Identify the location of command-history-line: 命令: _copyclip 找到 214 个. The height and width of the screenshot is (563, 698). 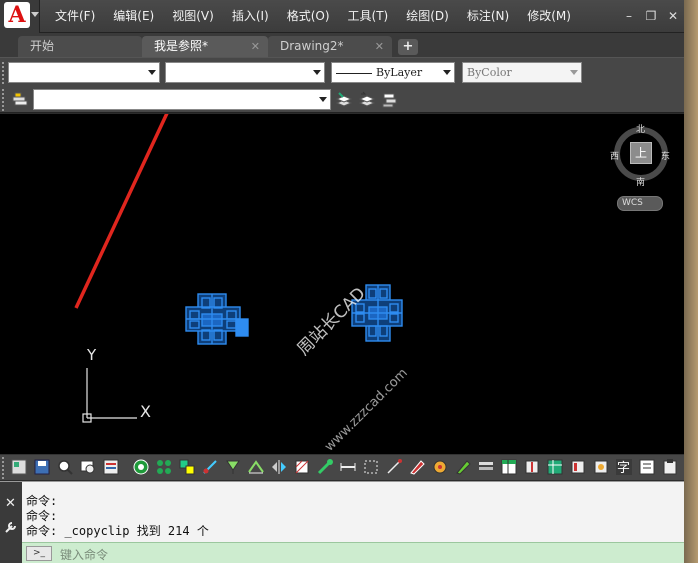
(117, 531).